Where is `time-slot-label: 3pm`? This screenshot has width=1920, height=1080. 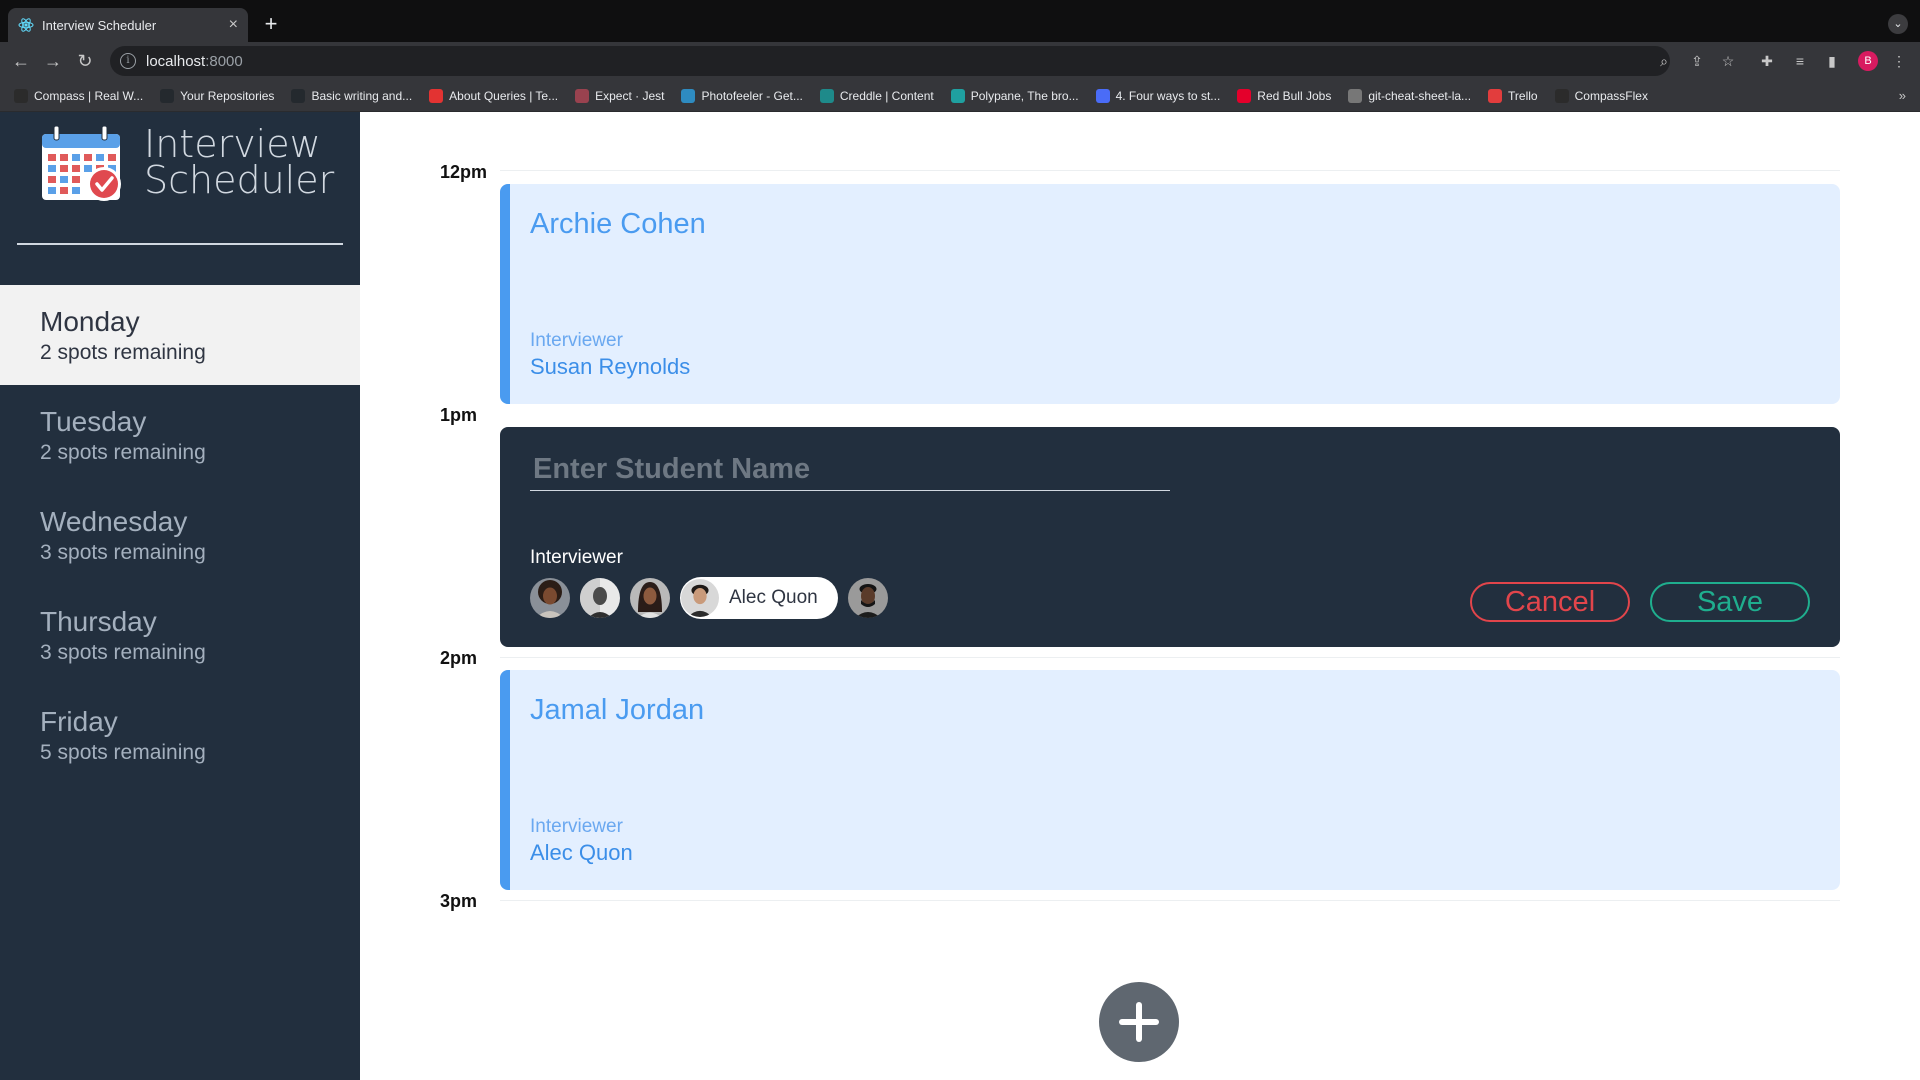 time-slot-label: 3pm is located at coordinates (459, 901).